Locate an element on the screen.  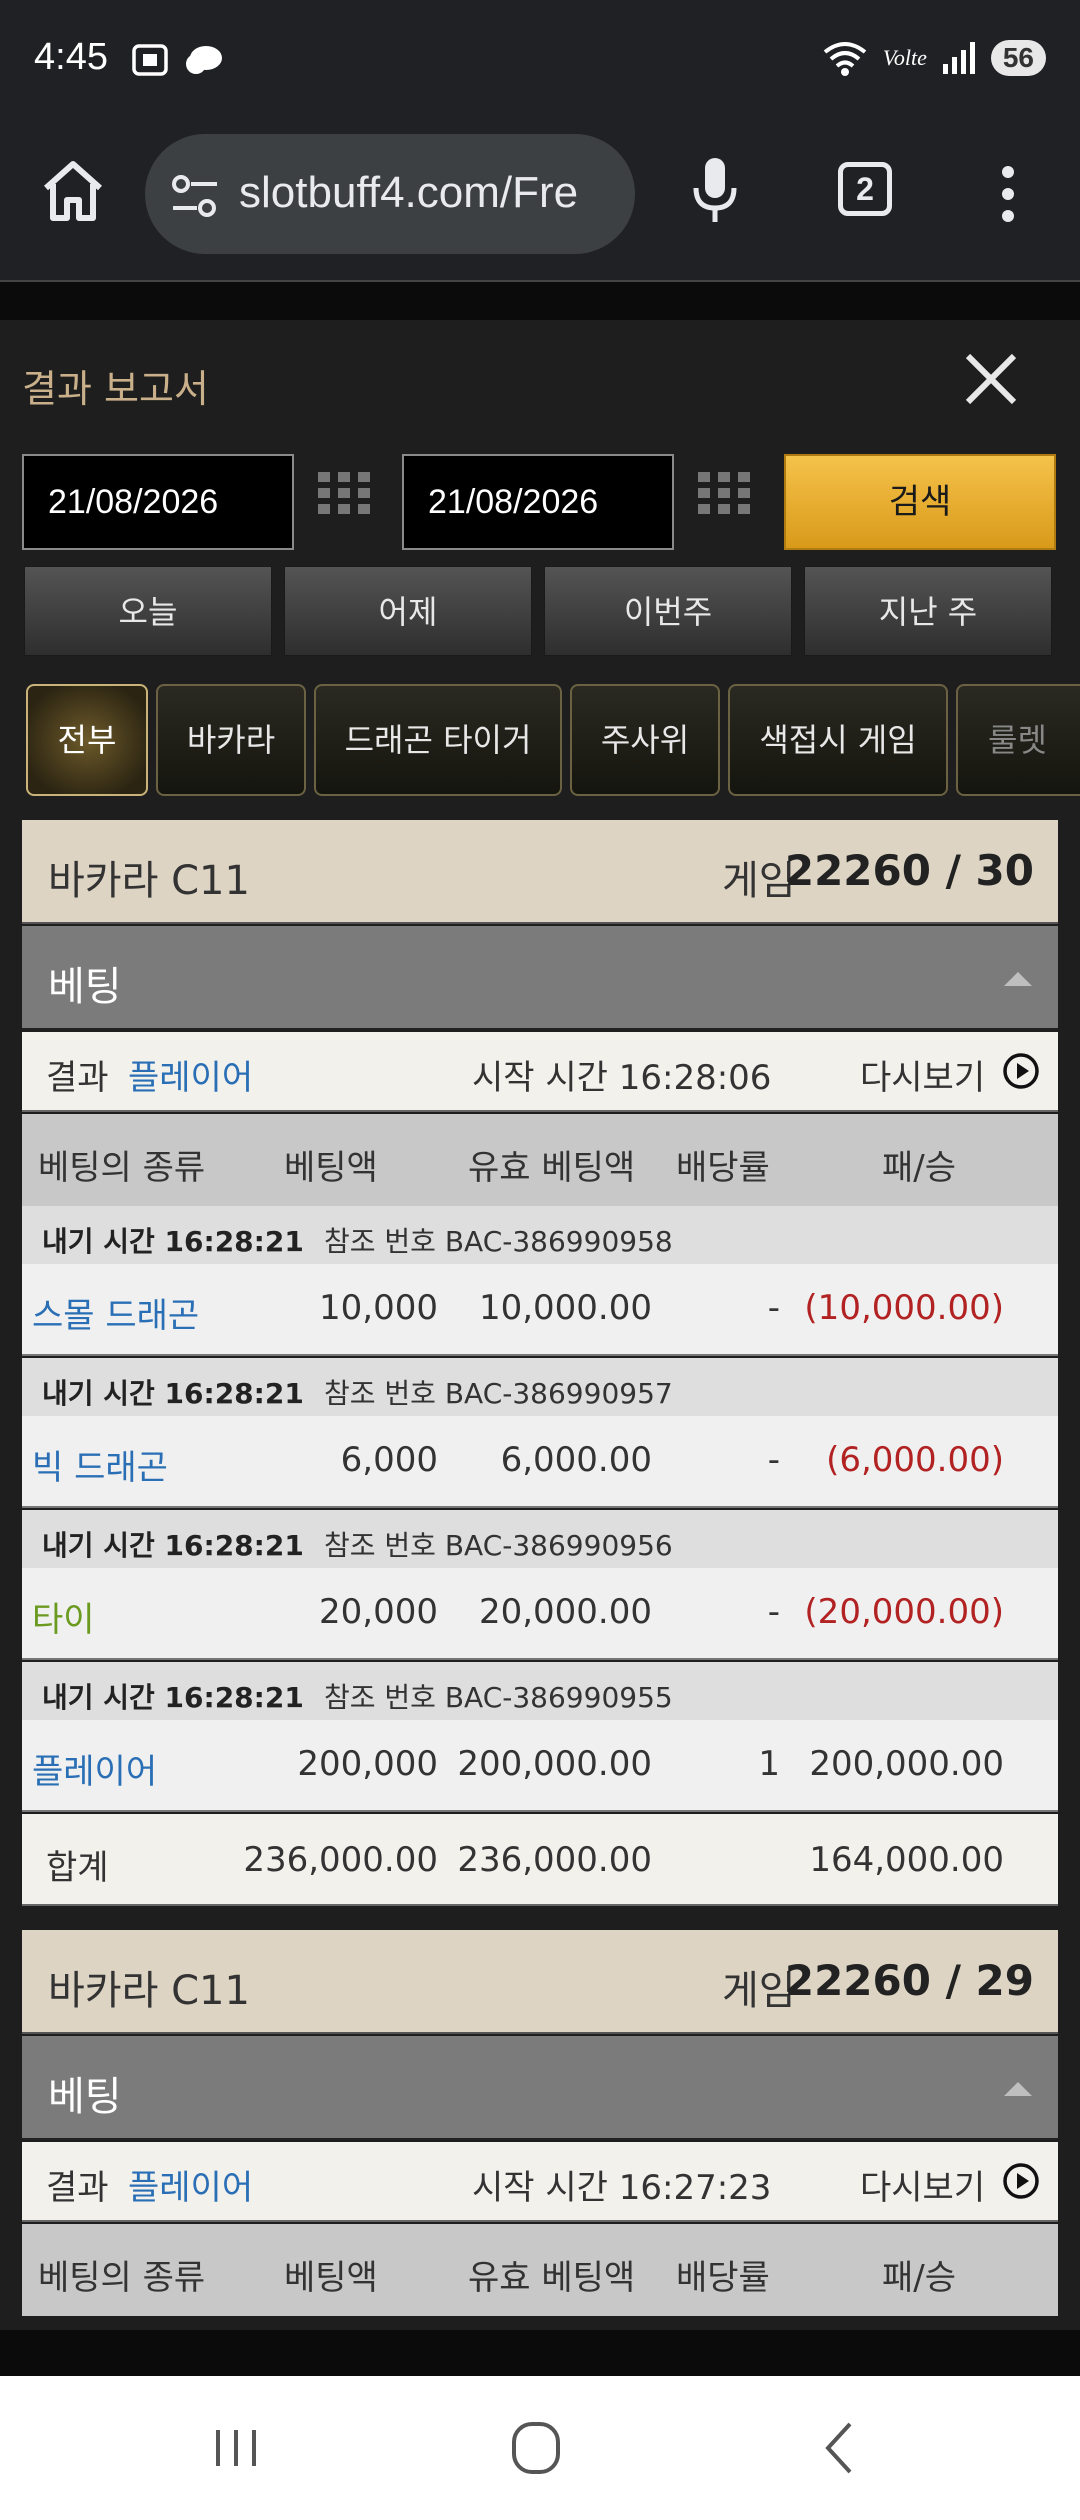
tab-switcher-button: 2 is located at coordinates (865, 189).